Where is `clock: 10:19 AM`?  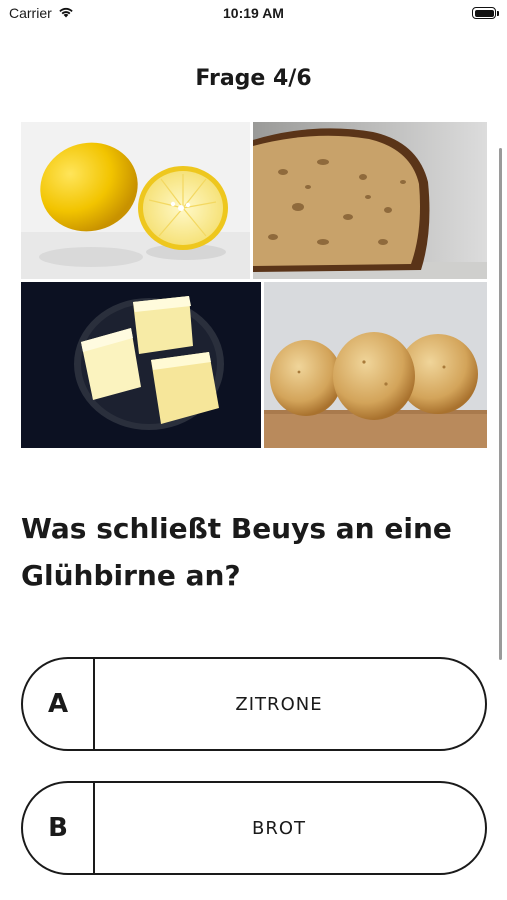 clock: 10:19 AM is located at coordinates (253, 13).